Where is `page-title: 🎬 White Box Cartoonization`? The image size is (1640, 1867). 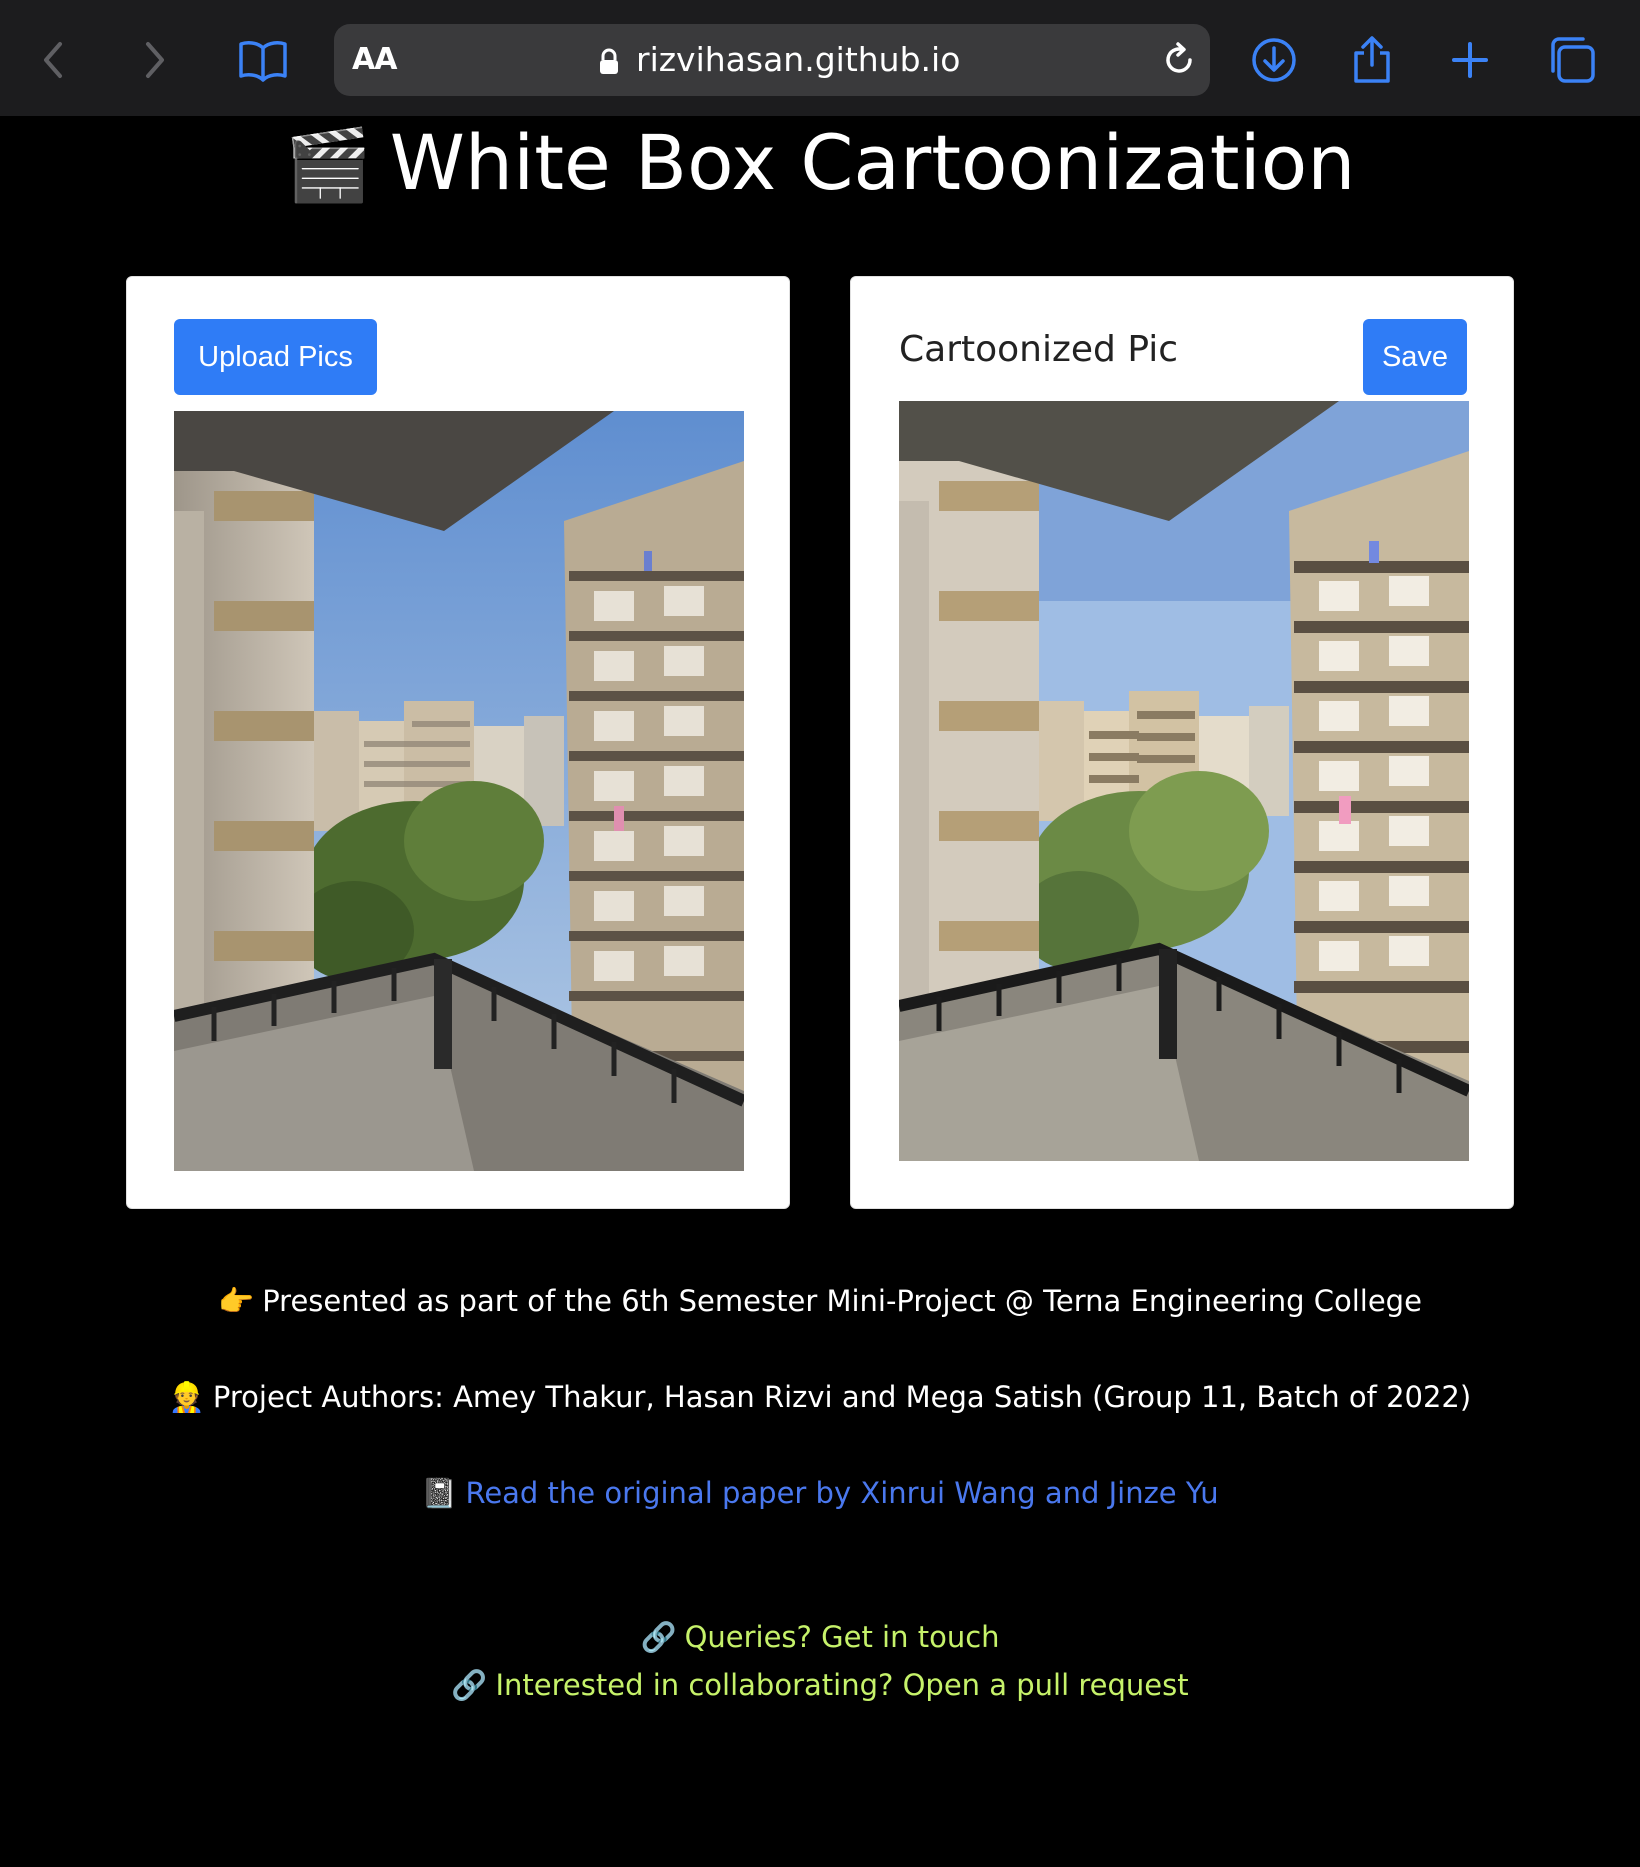 page-title: 🎬 White Box Cartoonization is located at coordinates (820, 162).